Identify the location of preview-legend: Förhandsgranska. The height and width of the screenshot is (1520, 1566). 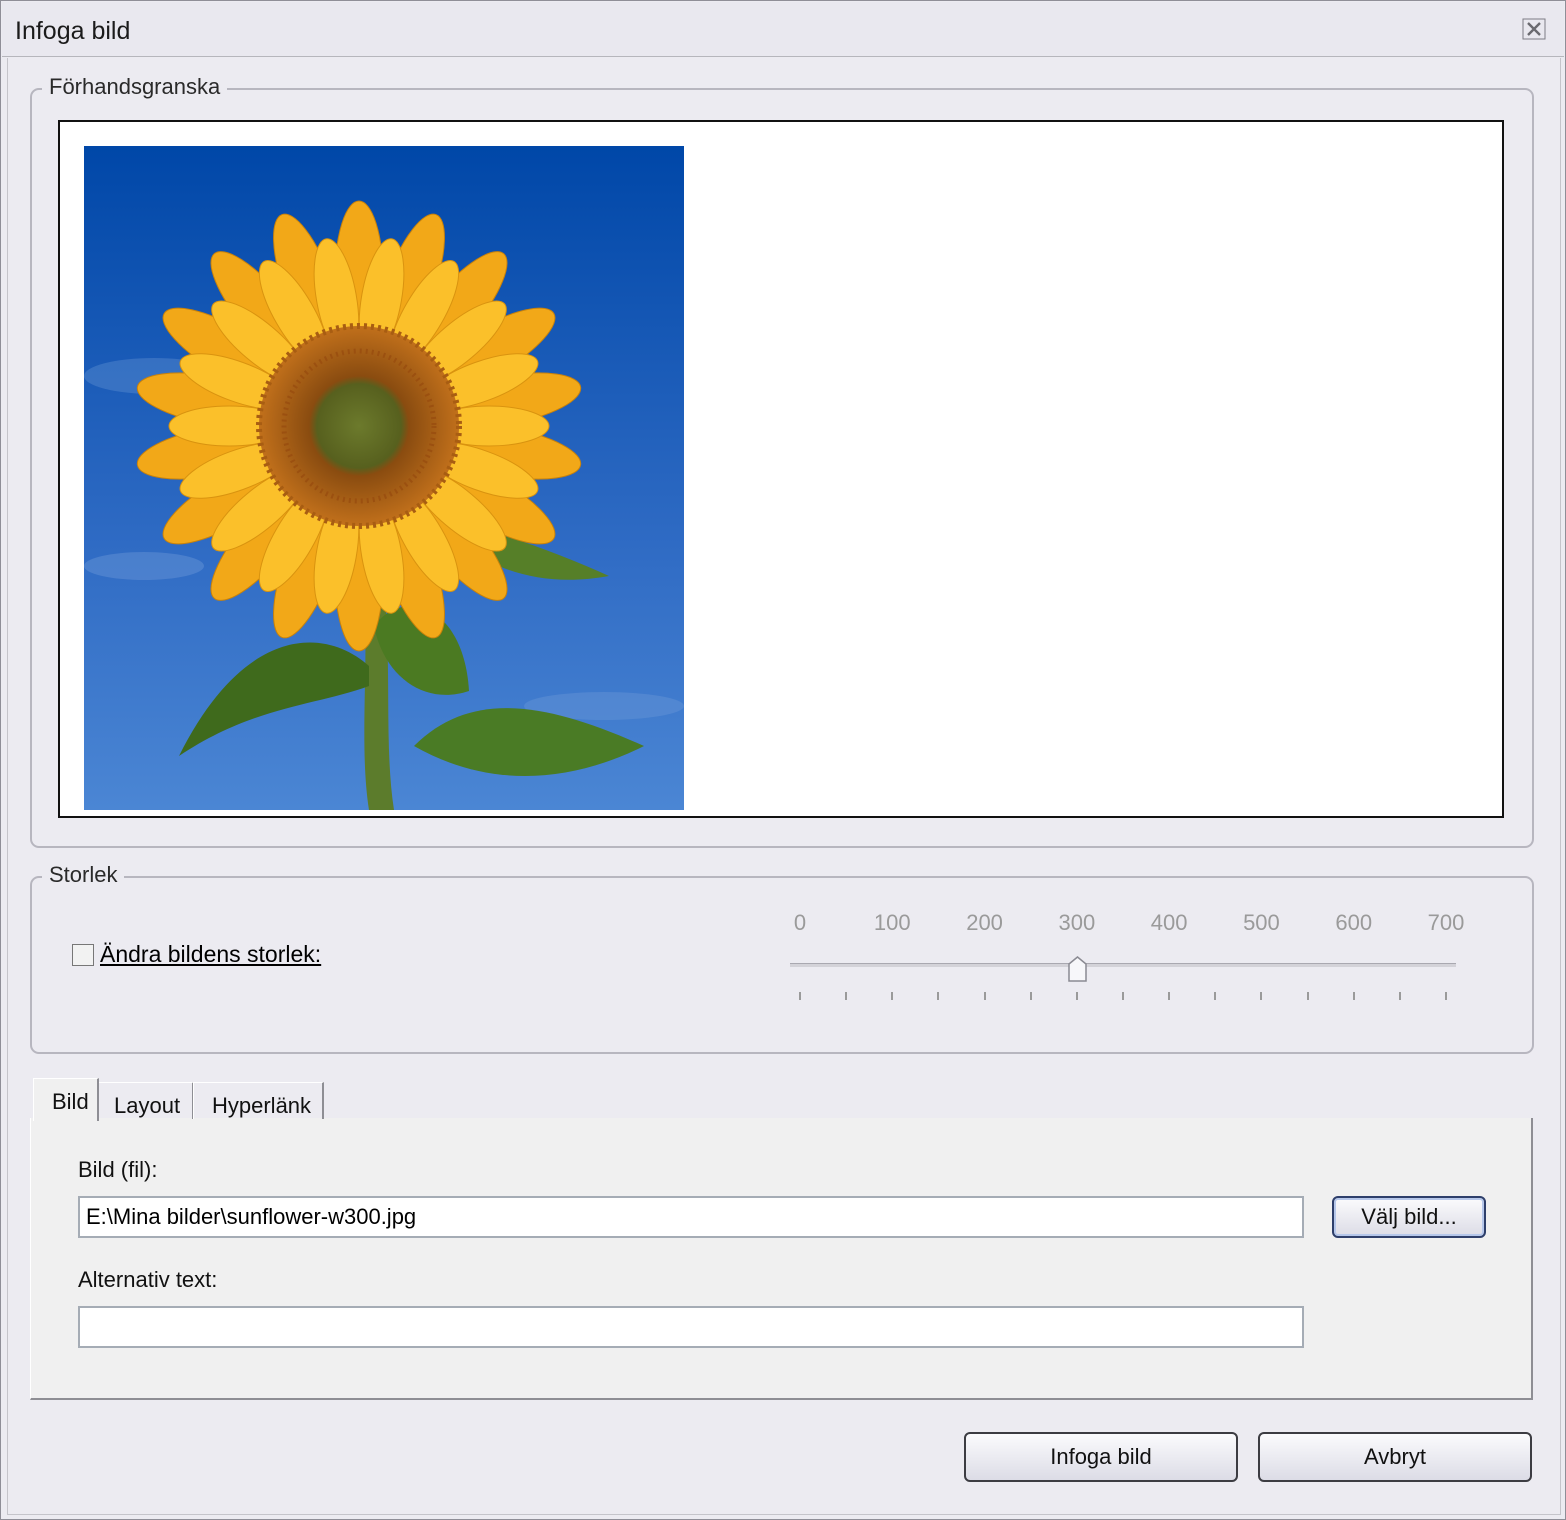
(135, 87).